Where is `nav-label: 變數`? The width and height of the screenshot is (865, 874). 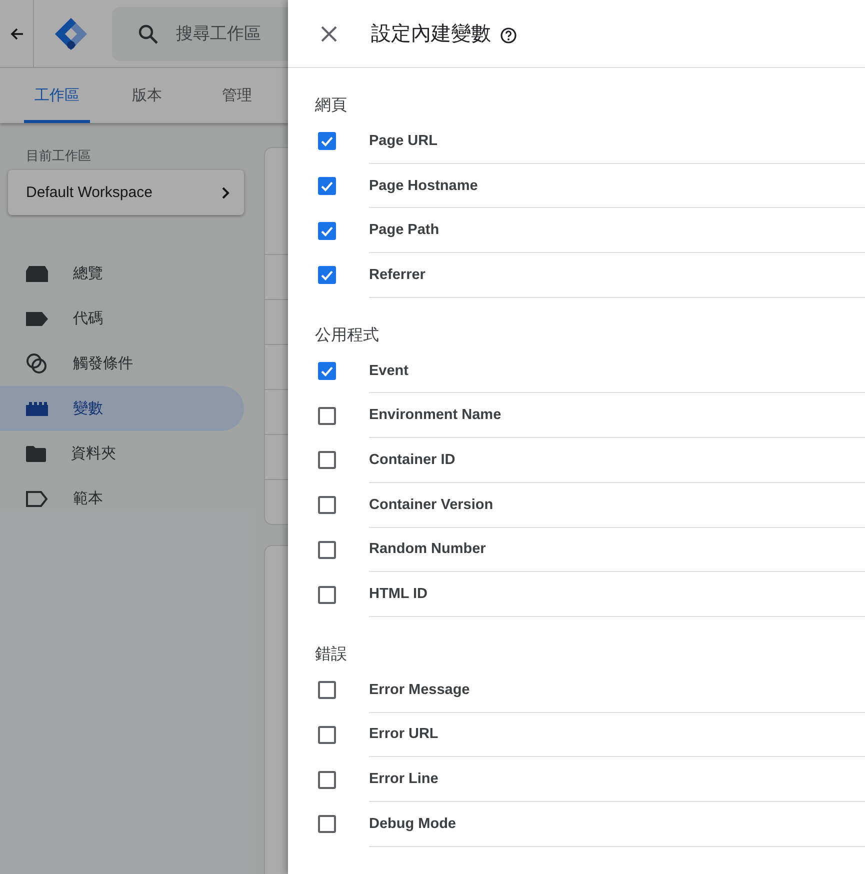
nav-label: 變數 is located at coordinates (88, 408).